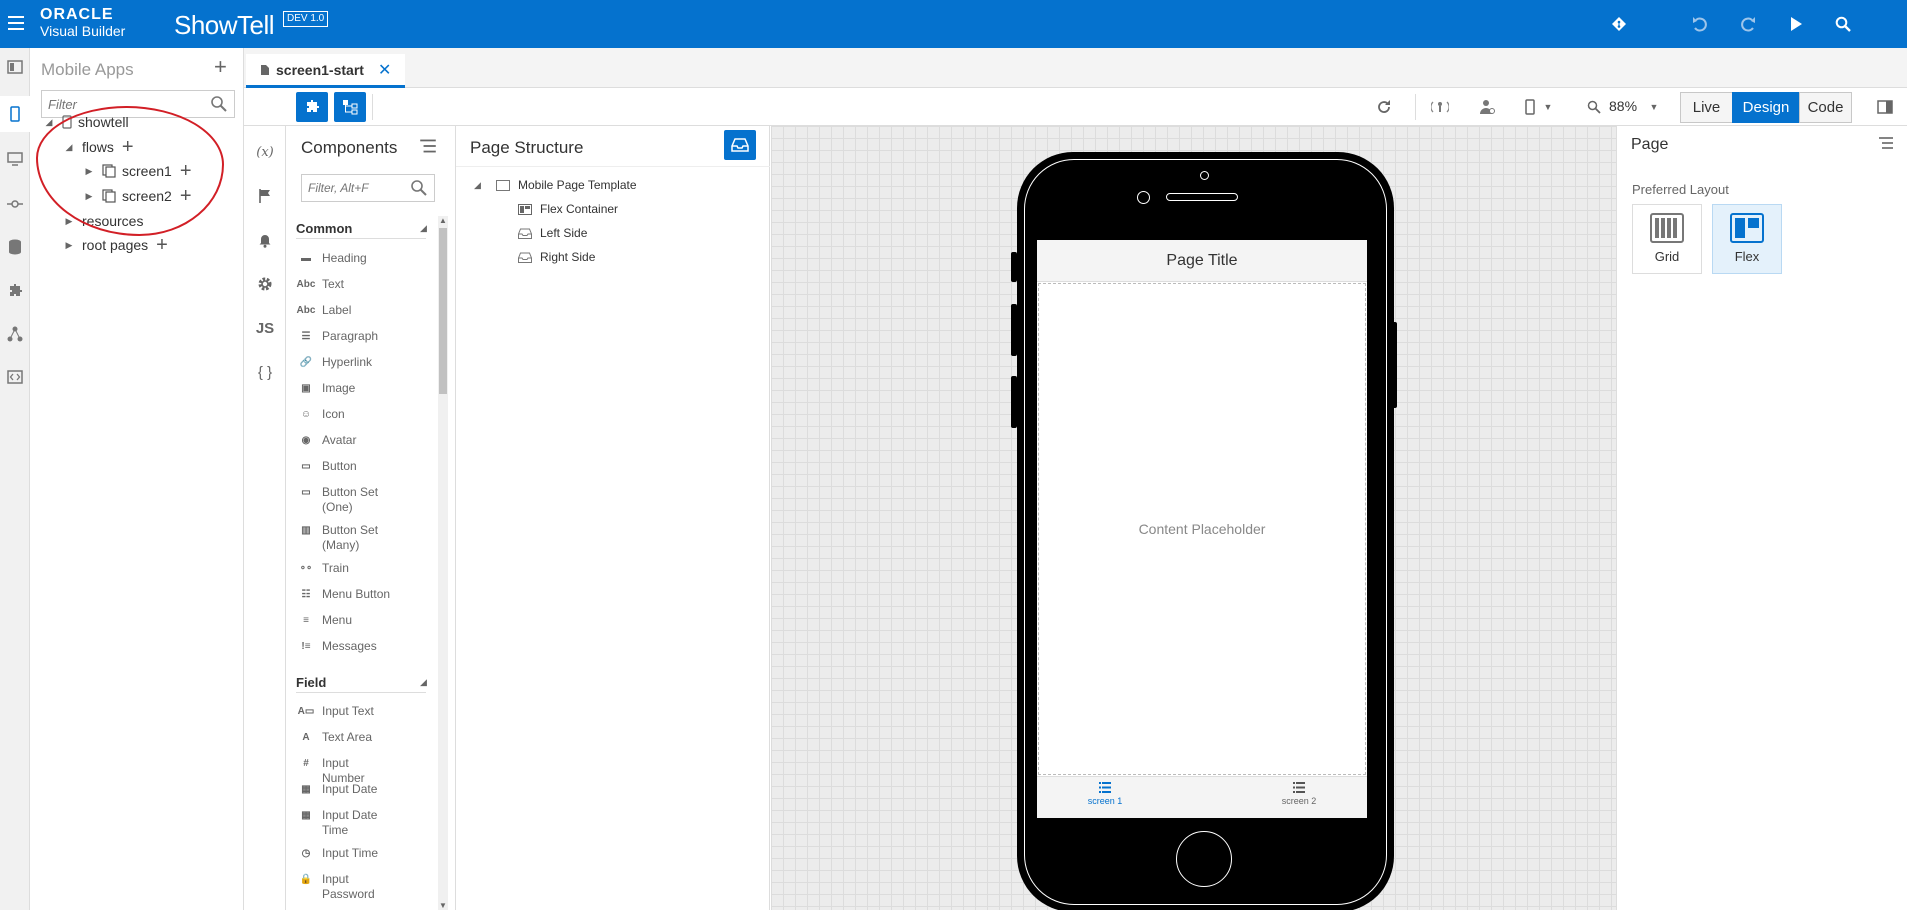  What do you see at coordinates (443, 311) in the screenshot?
I see `scrollbar-thumb` at bounding box center [443, 311].